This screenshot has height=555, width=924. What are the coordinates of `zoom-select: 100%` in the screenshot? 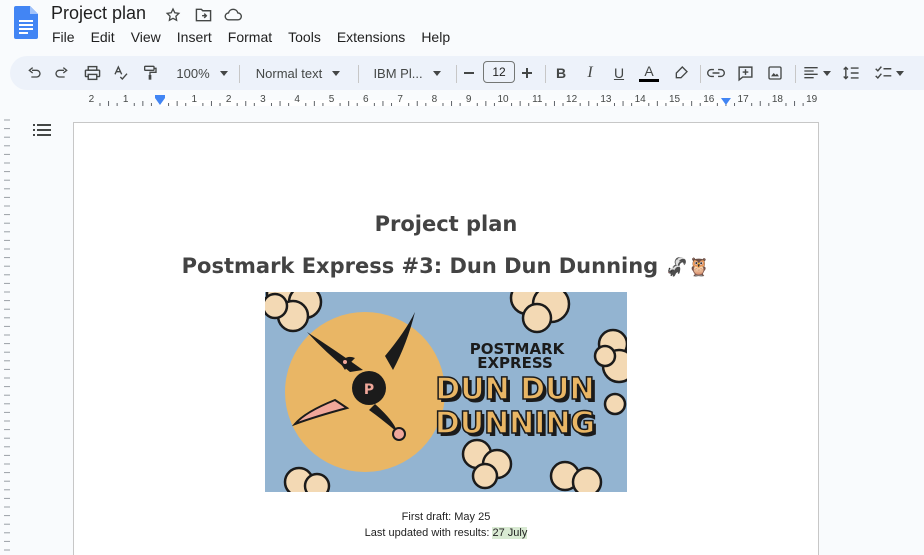 It's located at (202, 73).